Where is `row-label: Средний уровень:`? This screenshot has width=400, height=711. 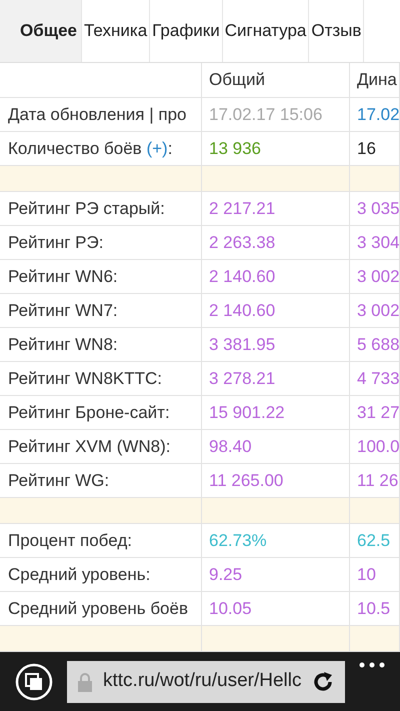
row-label: Средний уровень: is located at coordinates (79, 575).